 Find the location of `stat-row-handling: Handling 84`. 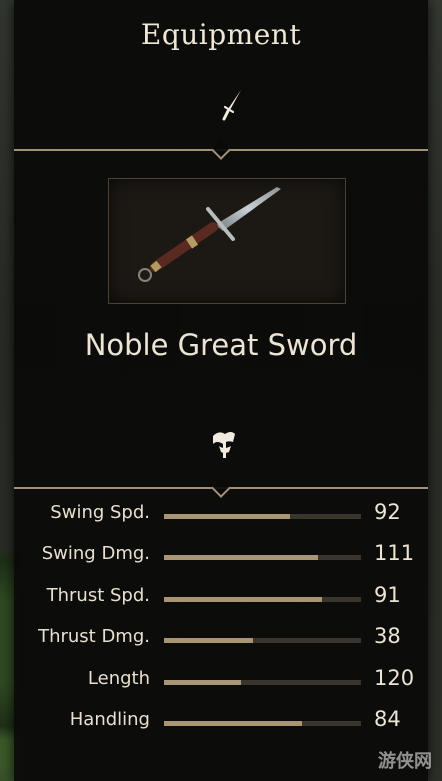

stat-row-handling: Handling 84 is located at coordinates (221, 722).